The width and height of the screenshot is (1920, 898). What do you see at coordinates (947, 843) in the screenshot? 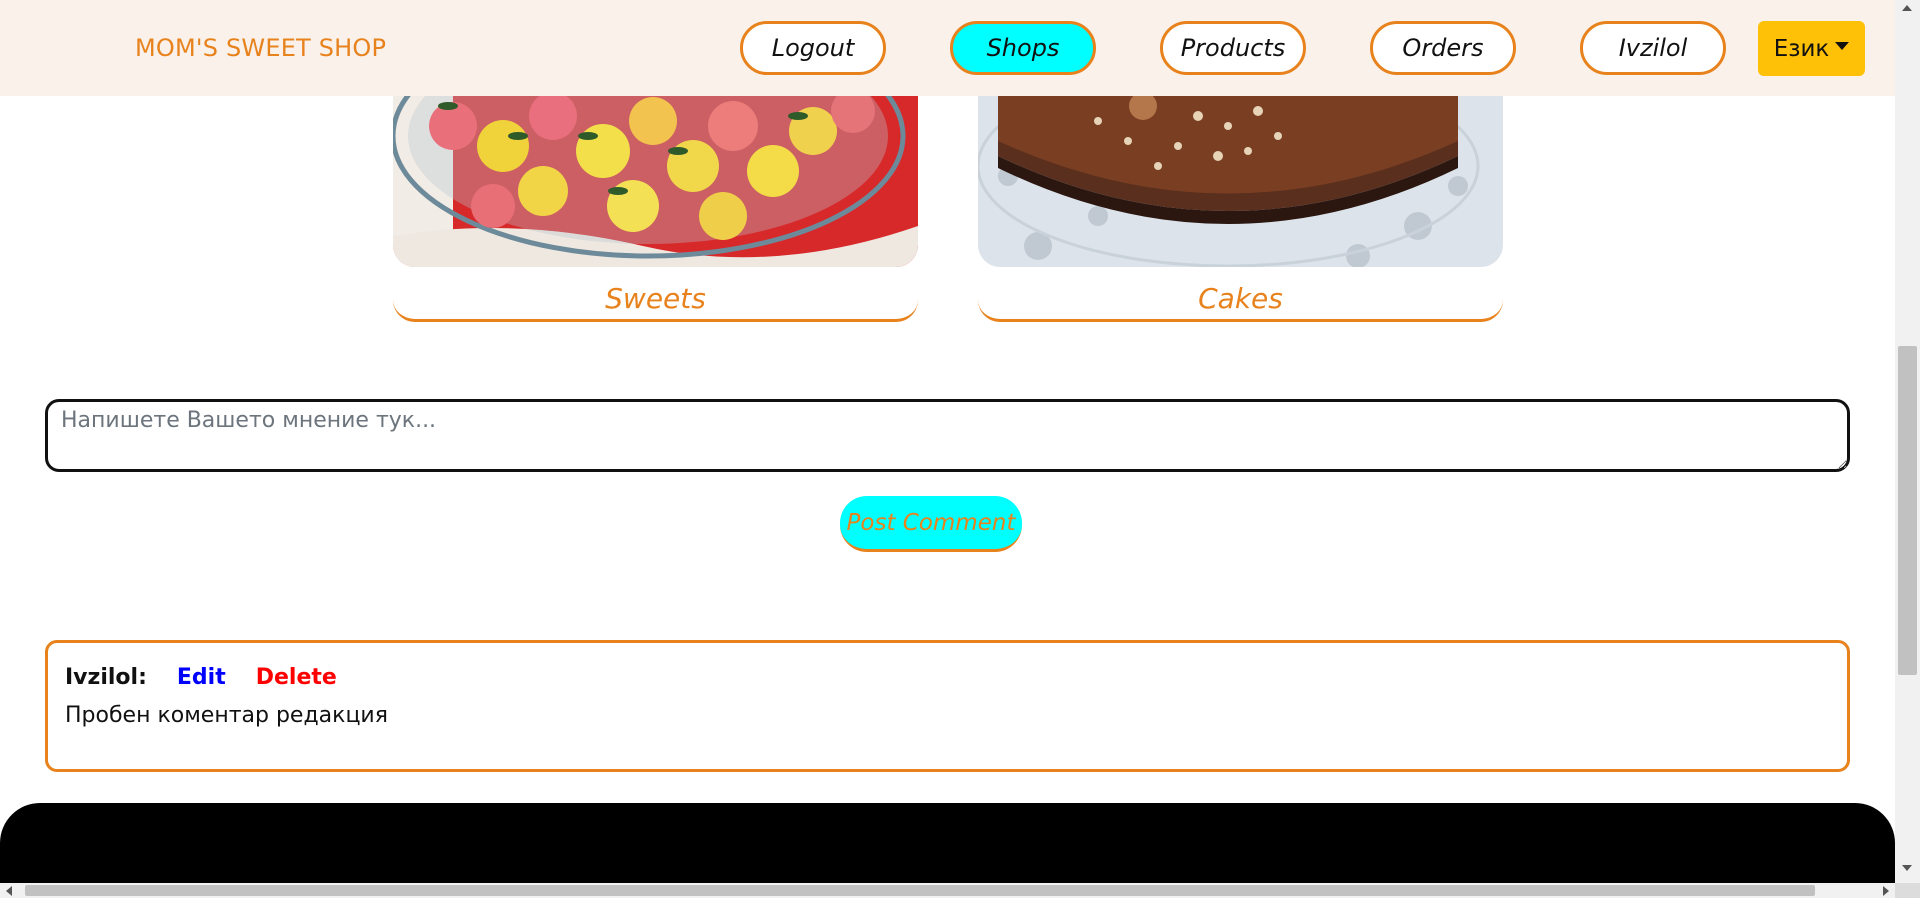
I see `page-footer` at bounding box center [947, 843].